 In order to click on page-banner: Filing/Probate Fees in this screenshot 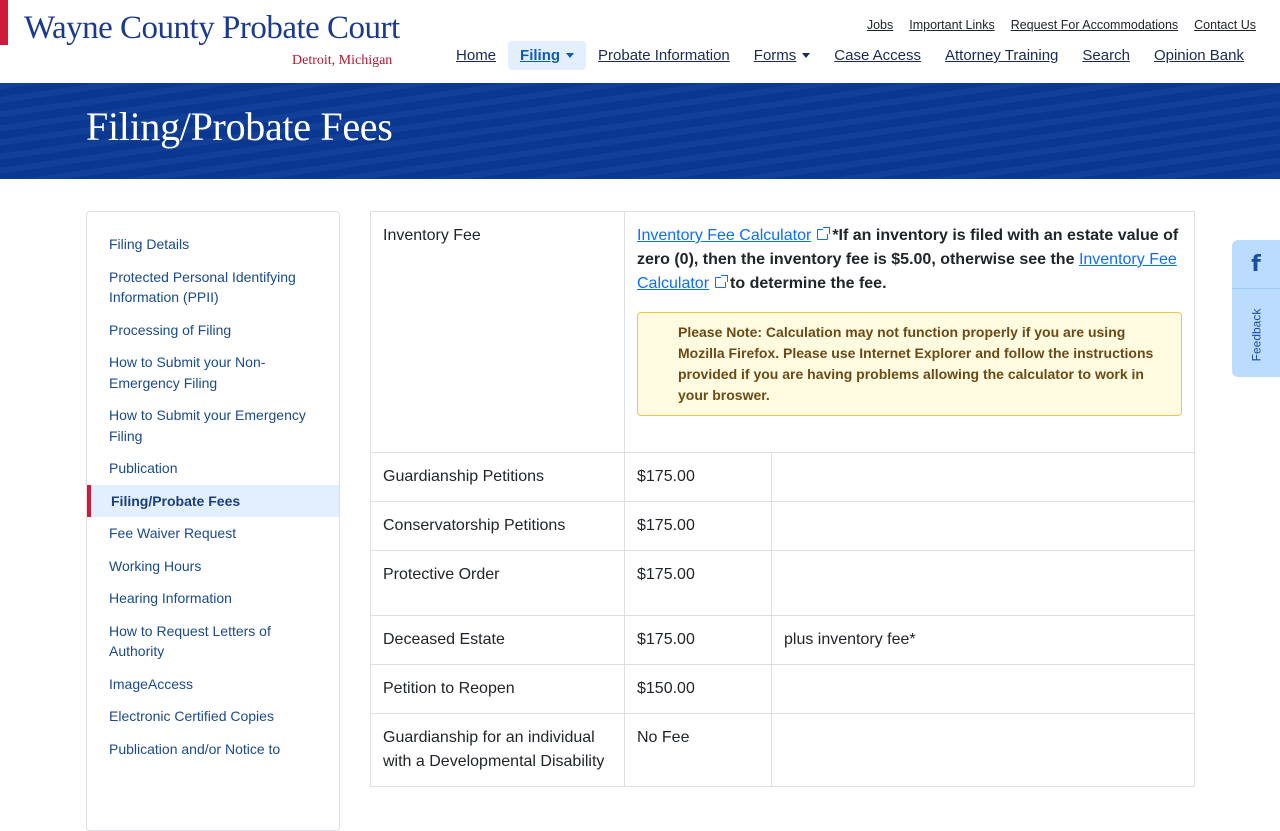, I will do `click(640, 131)`.